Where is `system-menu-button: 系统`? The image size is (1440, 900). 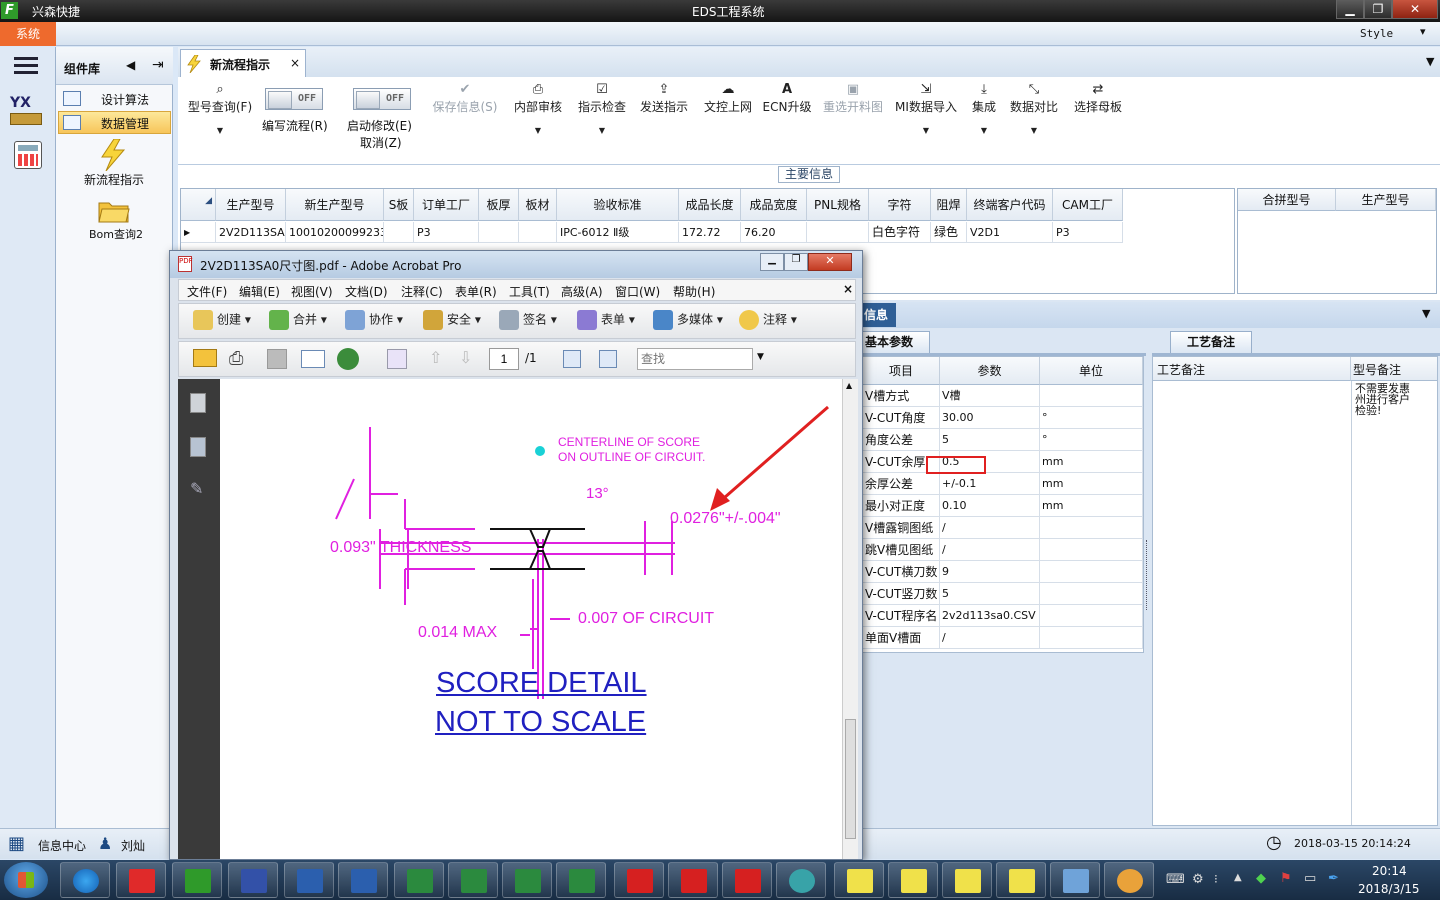
system-menu-button: 系统 is located at coordinates (28, 34).